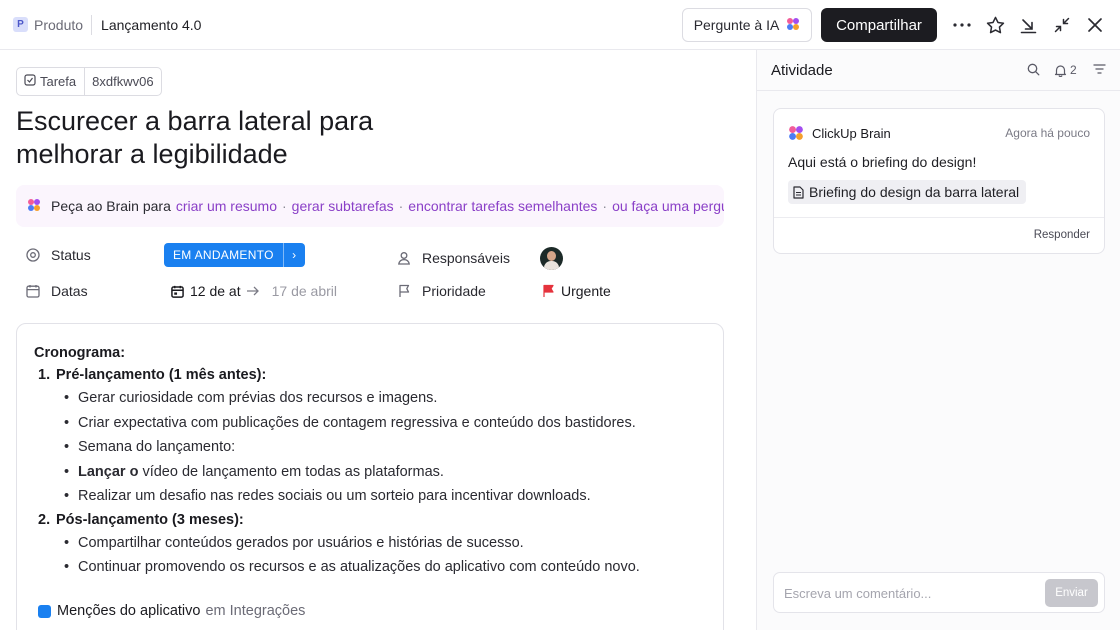 The image size is (1120, 630). Describe the element at coordinates (223, 255) in the screenshot. I see `status-value: EM ANDAMENTO` at that location.